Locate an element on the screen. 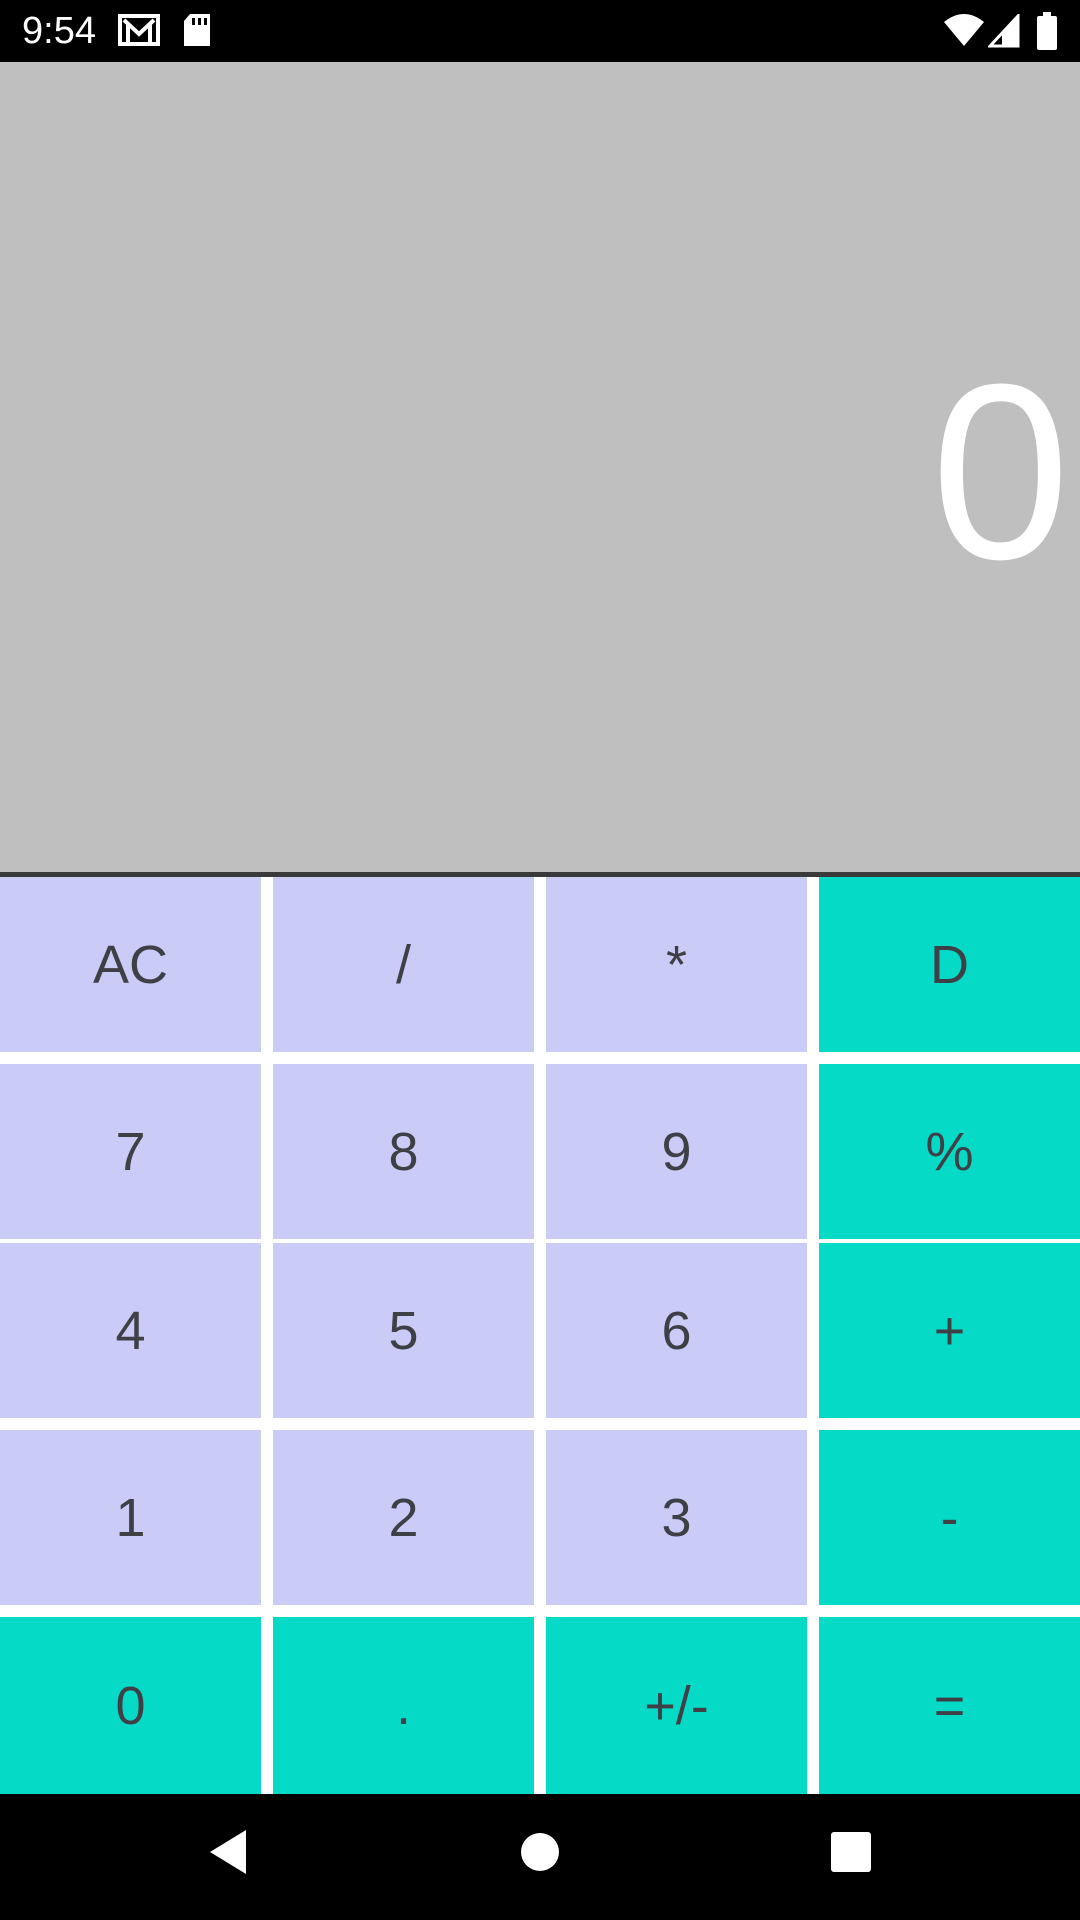 The width and height of the screenshot is (1080, 1920). digit-4-button: 4 is located at coordinates (130, 1330).